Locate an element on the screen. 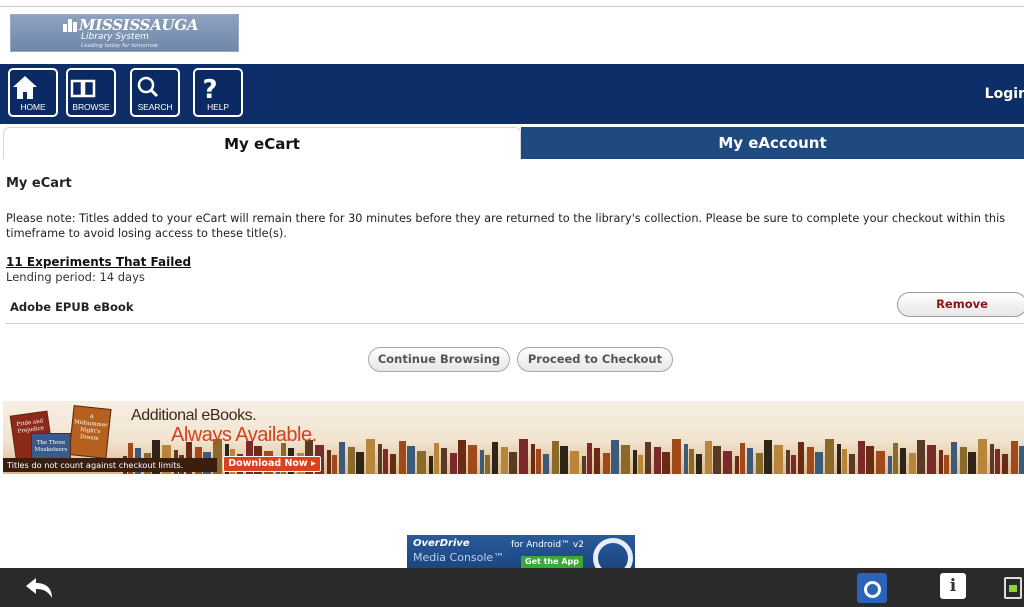  overdrive-app-icon is located at coordinates (872, 588).